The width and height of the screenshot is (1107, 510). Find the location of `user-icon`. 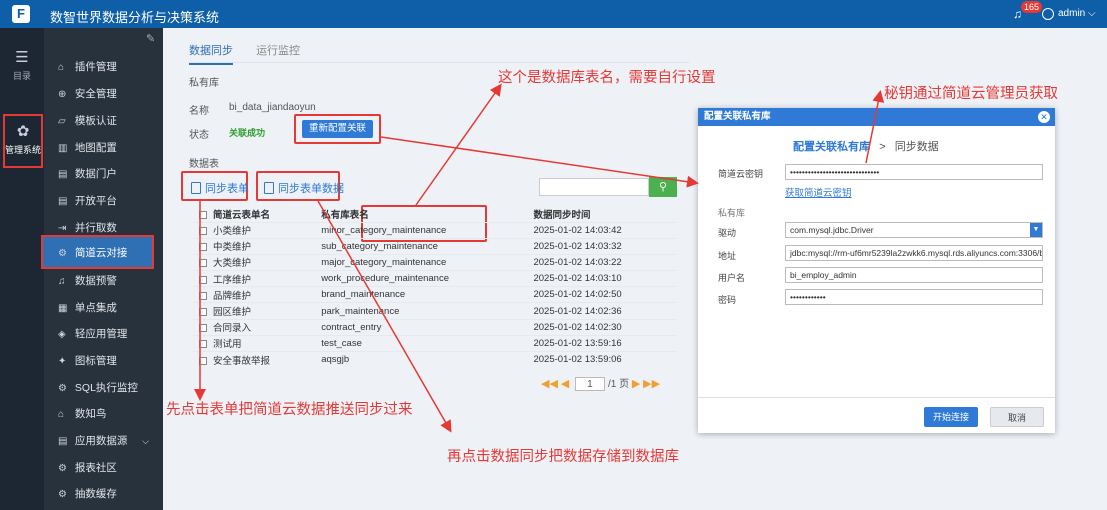

user-icon is located at coordinates (1048, 14).